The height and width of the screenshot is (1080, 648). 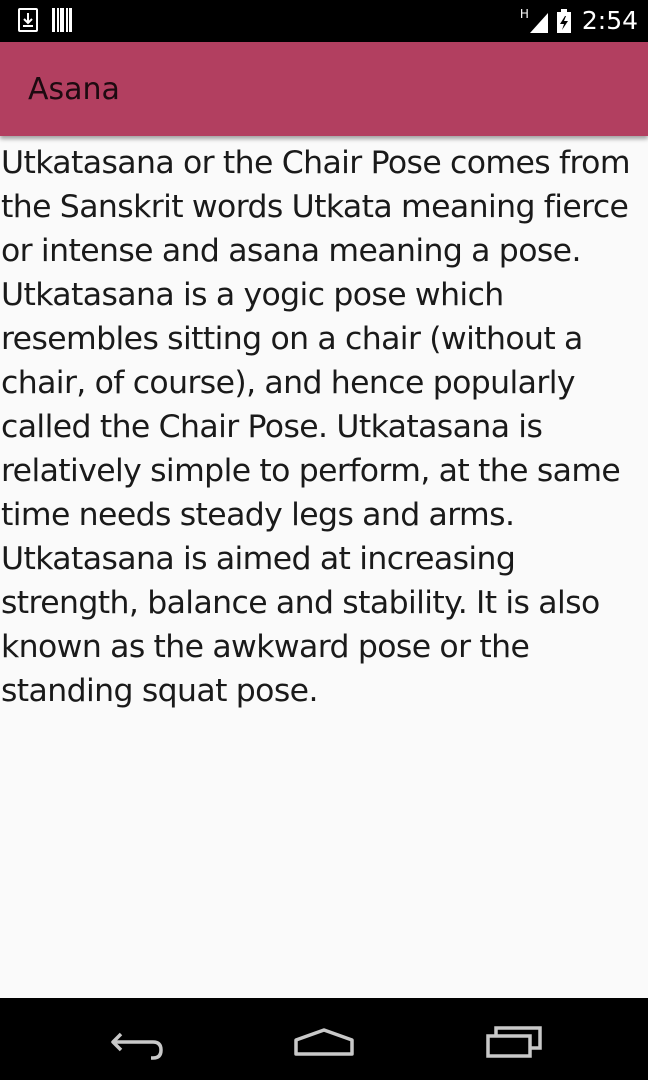 I want to click on recents-button, so click(x=514, y=1040).